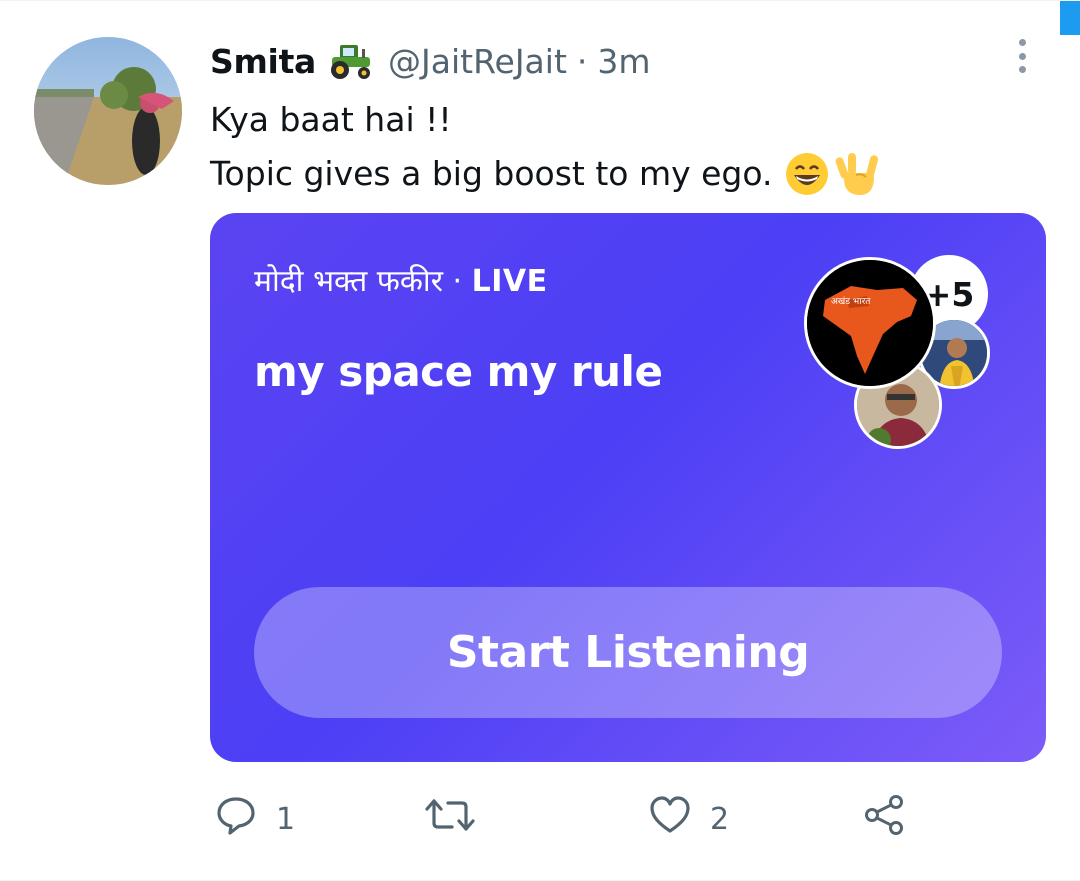 The height and width of the screenshot is (881, 1080). Describe the element at coordinates (509, 281) in the screenshot. I see `space-live-status: LIVE` at that location.